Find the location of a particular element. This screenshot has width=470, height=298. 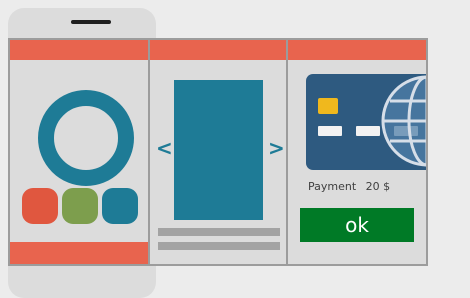

next-arrow-icon: > is located at coordinates (276, 148).